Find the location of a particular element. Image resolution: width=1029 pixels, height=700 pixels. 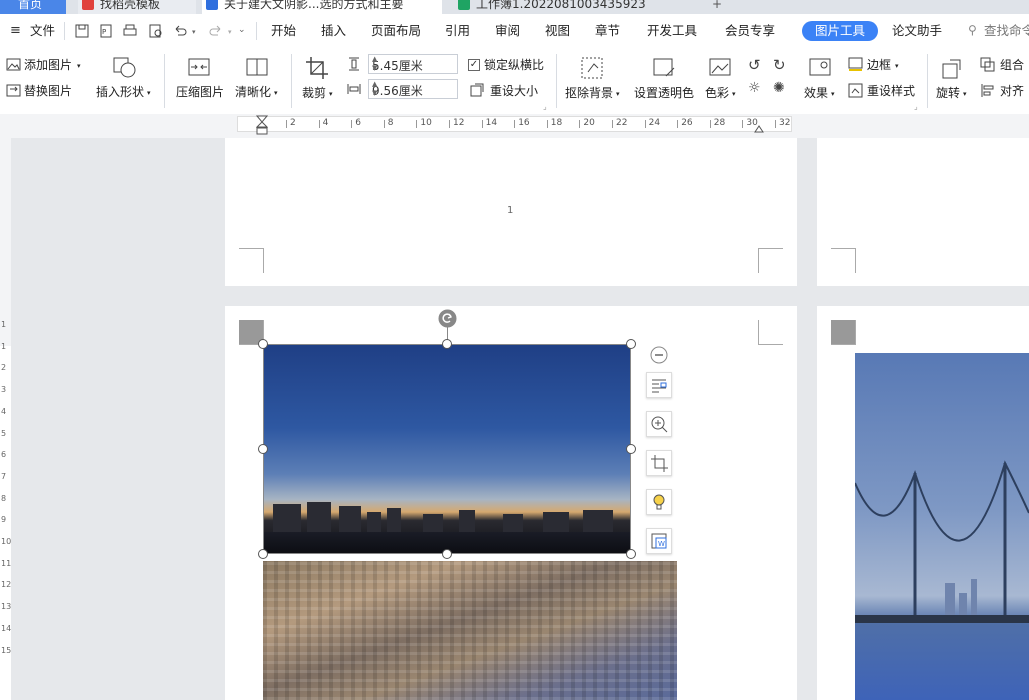

size-dialog-launcher-icon: ⌟ is located at coordinates (545, 107).